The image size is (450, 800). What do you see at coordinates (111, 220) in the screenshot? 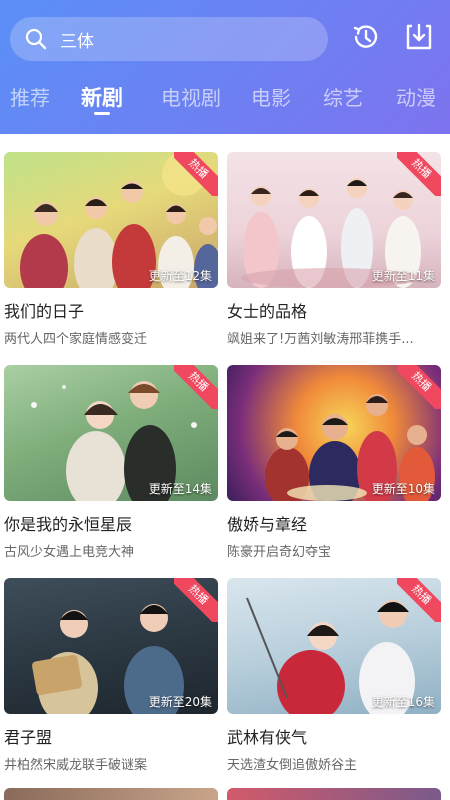
I see `poster-image: 热播 更新至12集` at bounding box center [111, 220].